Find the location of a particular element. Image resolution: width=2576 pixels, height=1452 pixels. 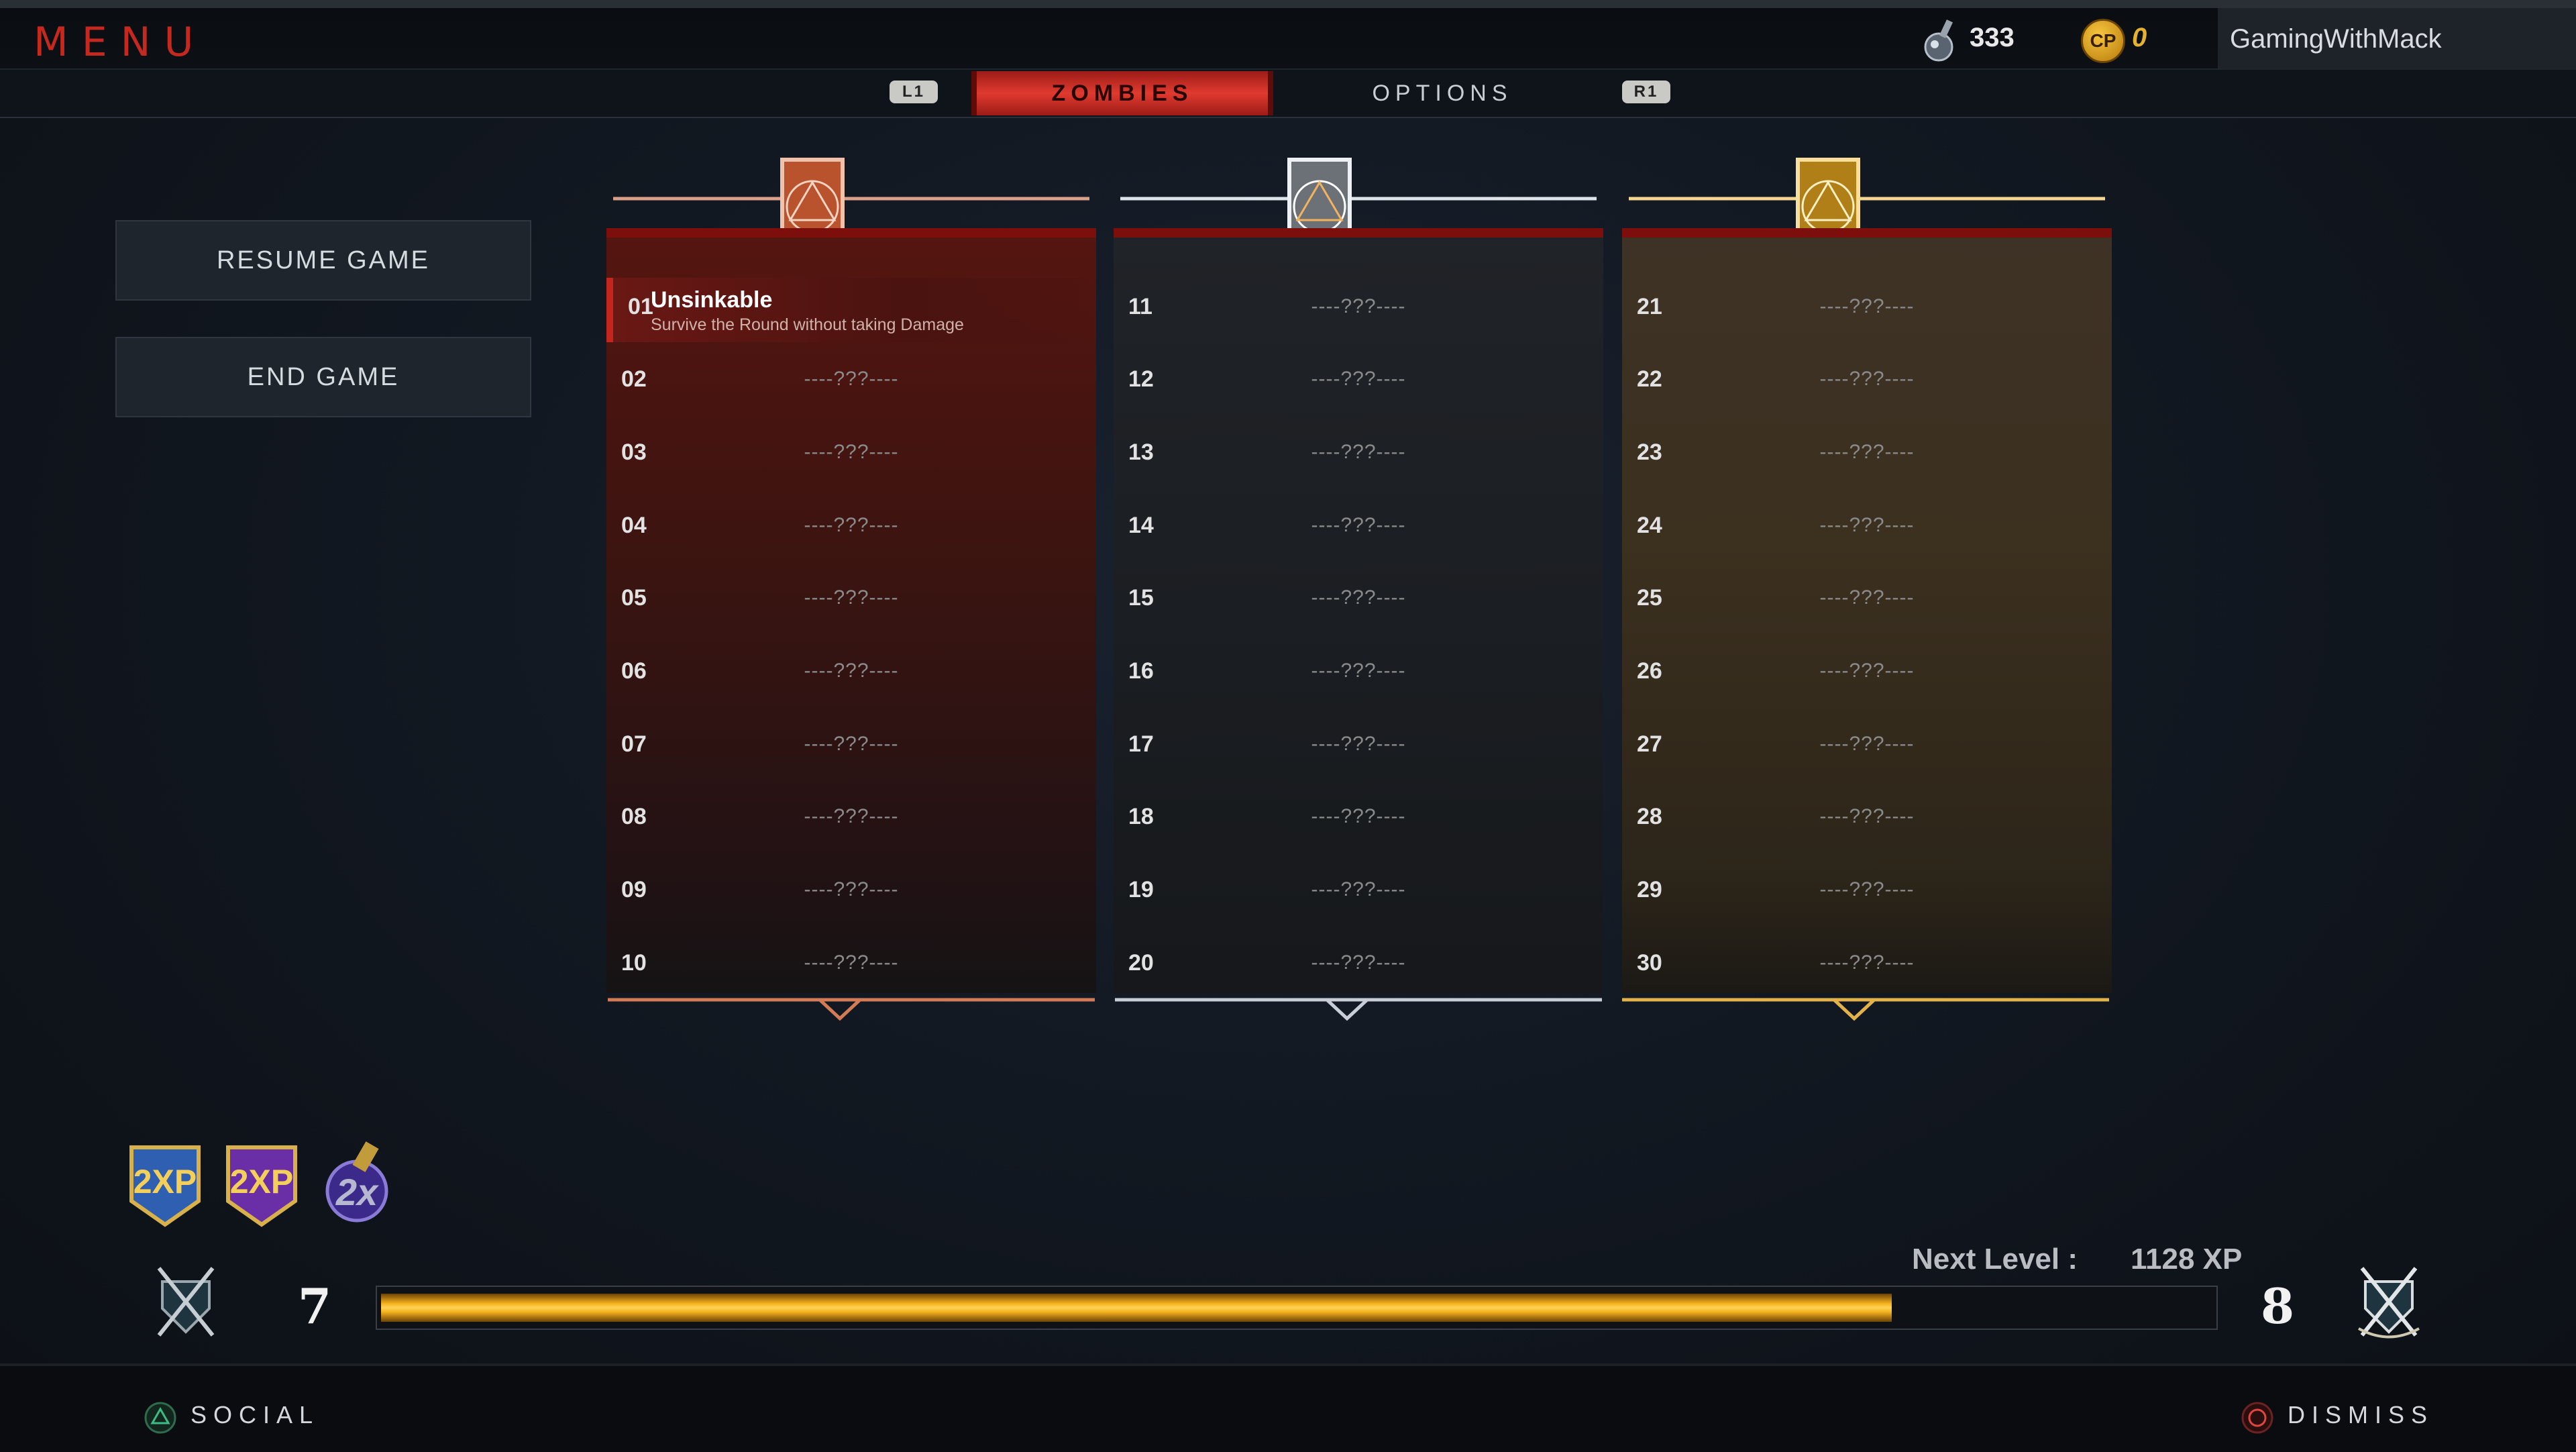

next-level-xp: 1128 XP is located at coordinates (2187, 1260).